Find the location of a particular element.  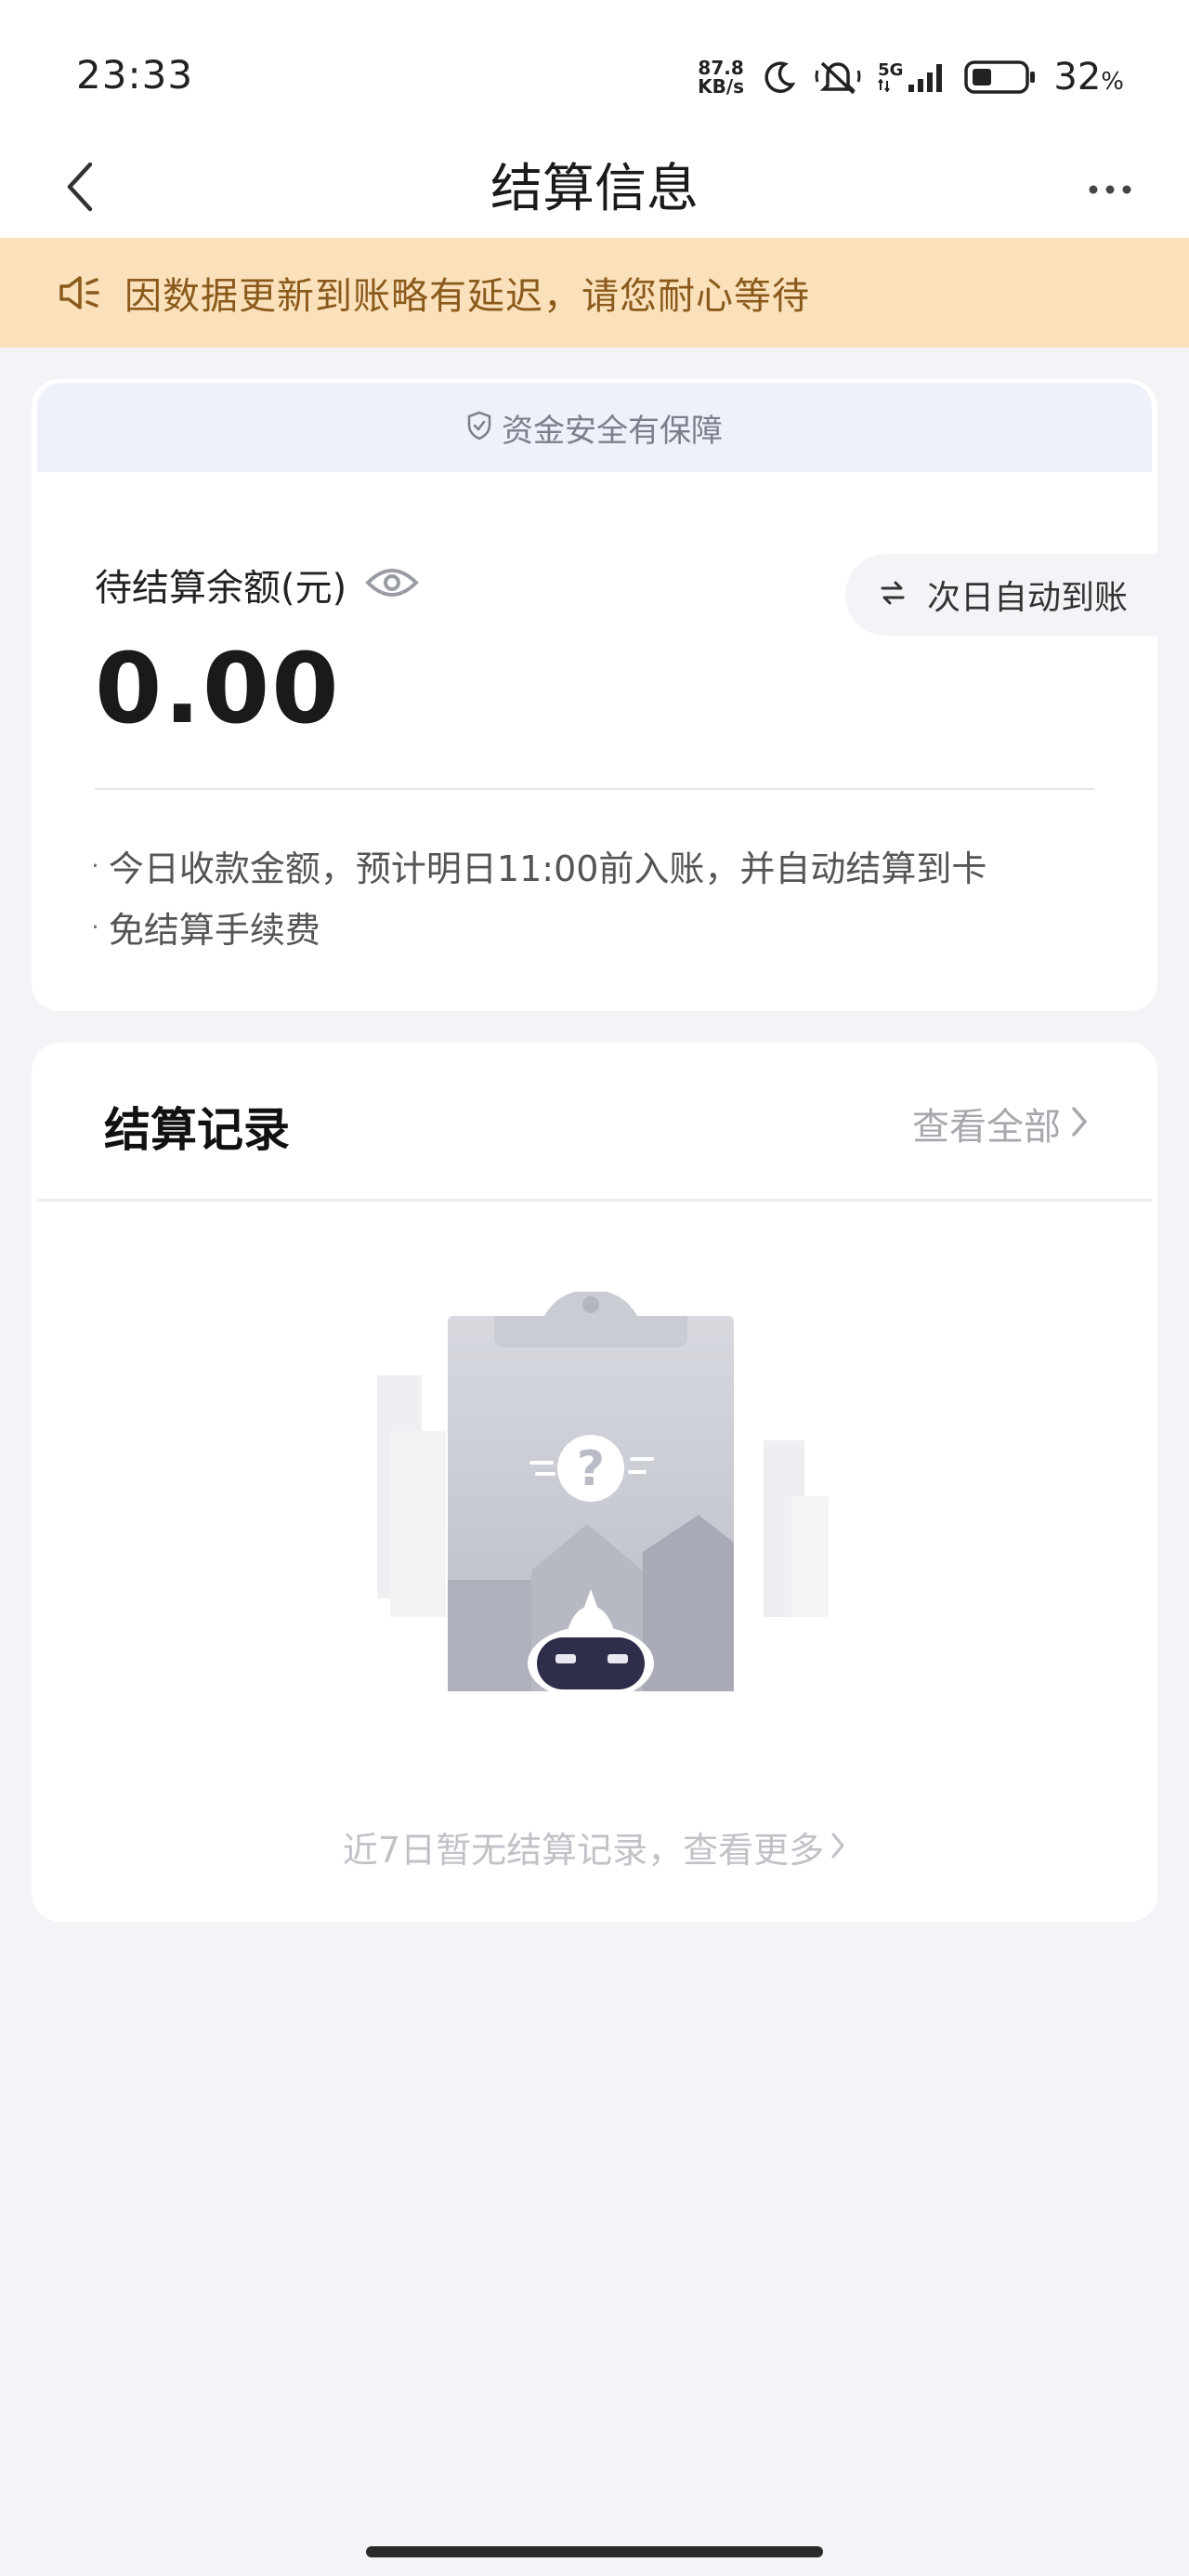

notice-text: 因数据更新到账略有延迟，请您耐心等待 is located at coordinates (467, 296).